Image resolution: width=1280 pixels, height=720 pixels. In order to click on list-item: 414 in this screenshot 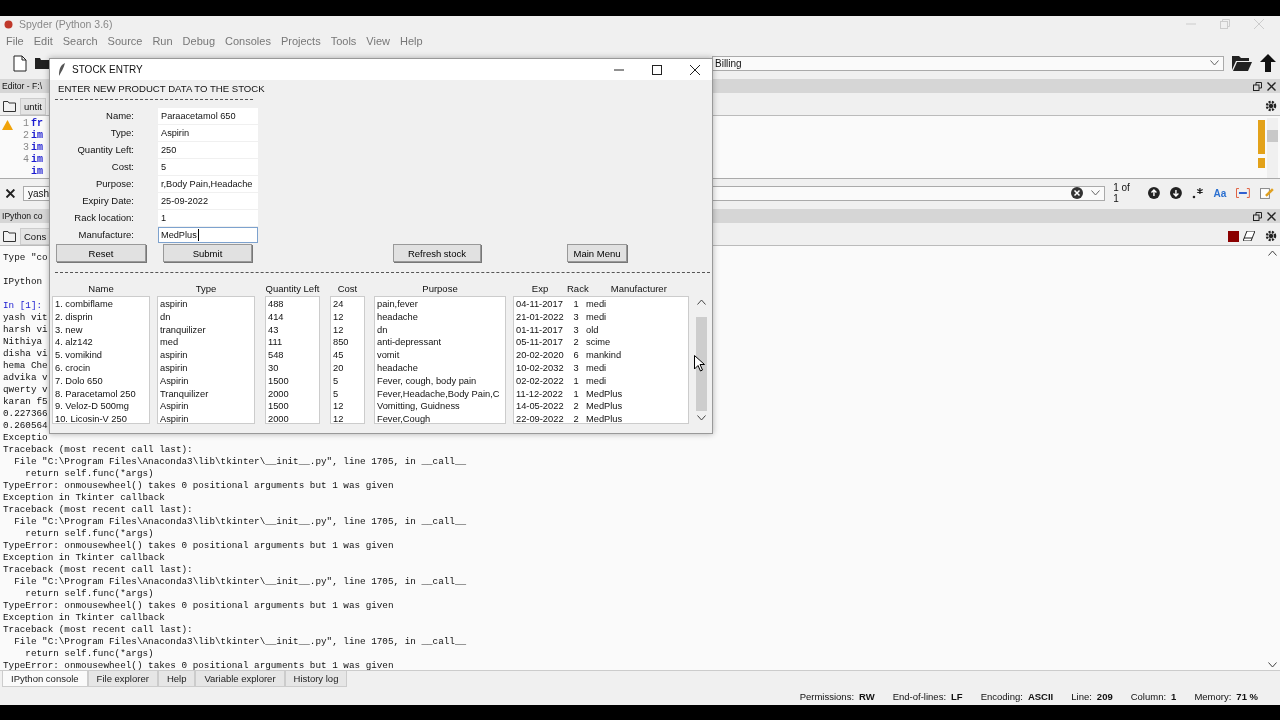, I will do `click(276, 316)`.